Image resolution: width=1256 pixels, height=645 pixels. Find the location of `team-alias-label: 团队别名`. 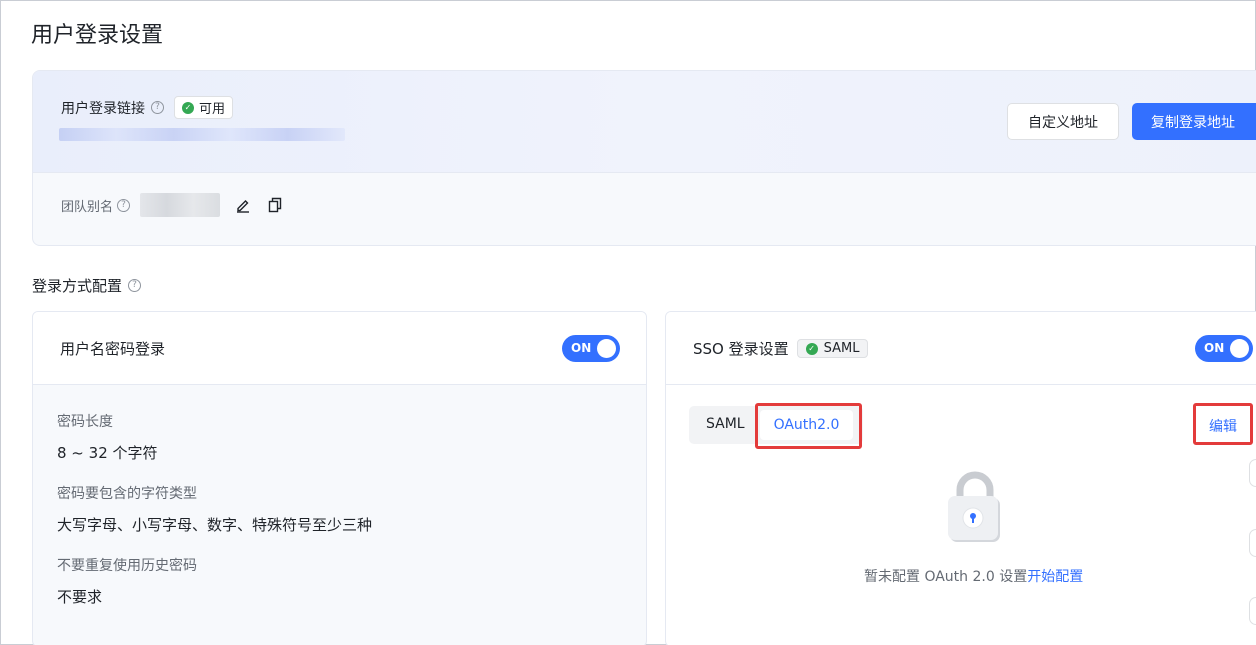

team-alias-label: 团队别名 is located at coordinates (87, 207).